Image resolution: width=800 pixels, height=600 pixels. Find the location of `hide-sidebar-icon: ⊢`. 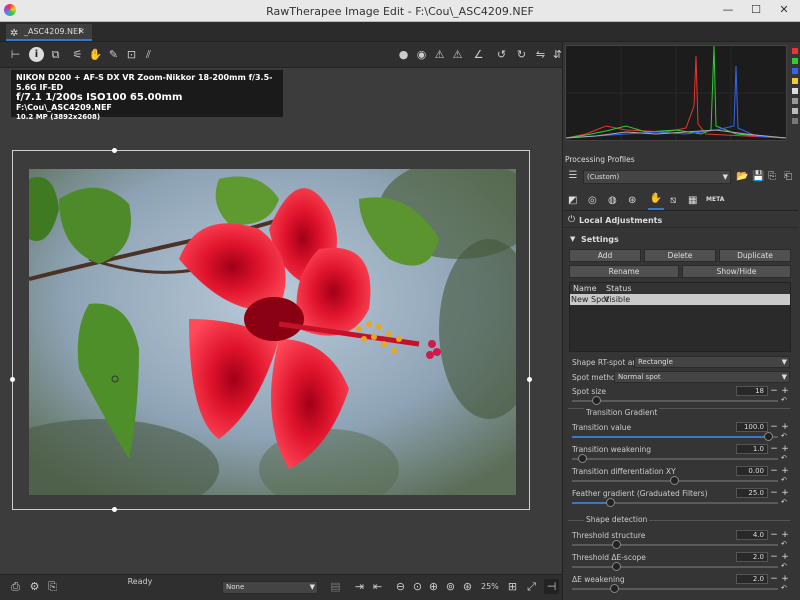

hide-sidebar-icon: ⊢ is located at coordinates (15, 54).